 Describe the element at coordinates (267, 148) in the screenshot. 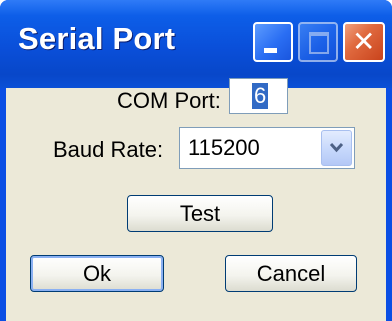

I see `baud-rate-select: 115200` at that location.